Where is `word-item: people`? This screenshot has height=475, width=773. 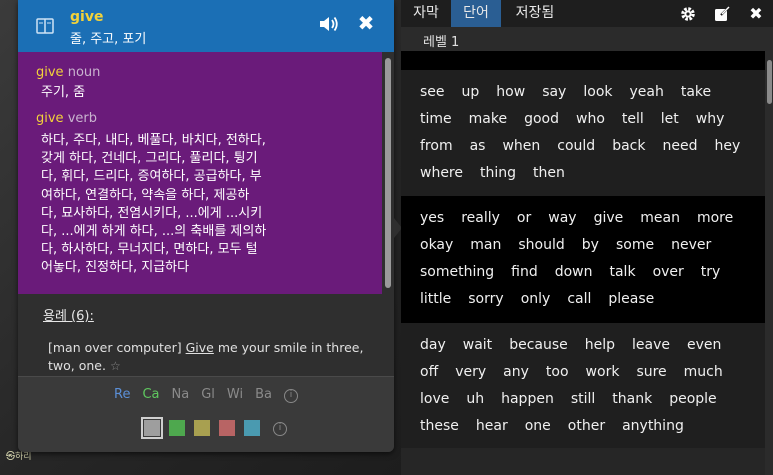
word-item: people is located at coordinates (692, 399).